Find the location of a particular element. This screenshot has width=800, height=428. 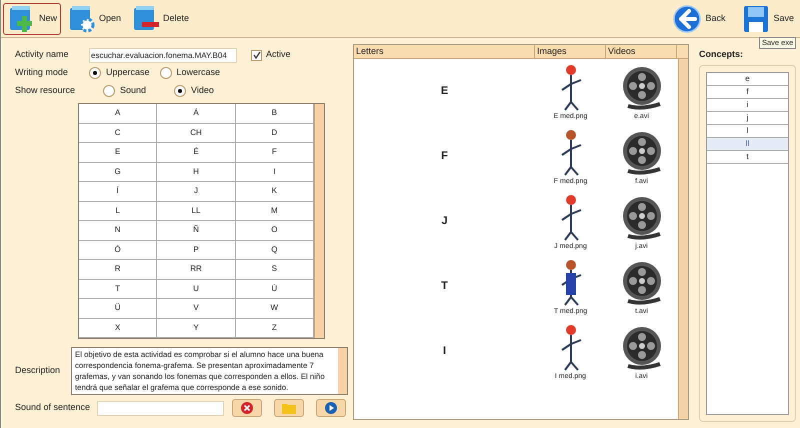

radio-label: Lowercase is located at coordinates (198, 73).